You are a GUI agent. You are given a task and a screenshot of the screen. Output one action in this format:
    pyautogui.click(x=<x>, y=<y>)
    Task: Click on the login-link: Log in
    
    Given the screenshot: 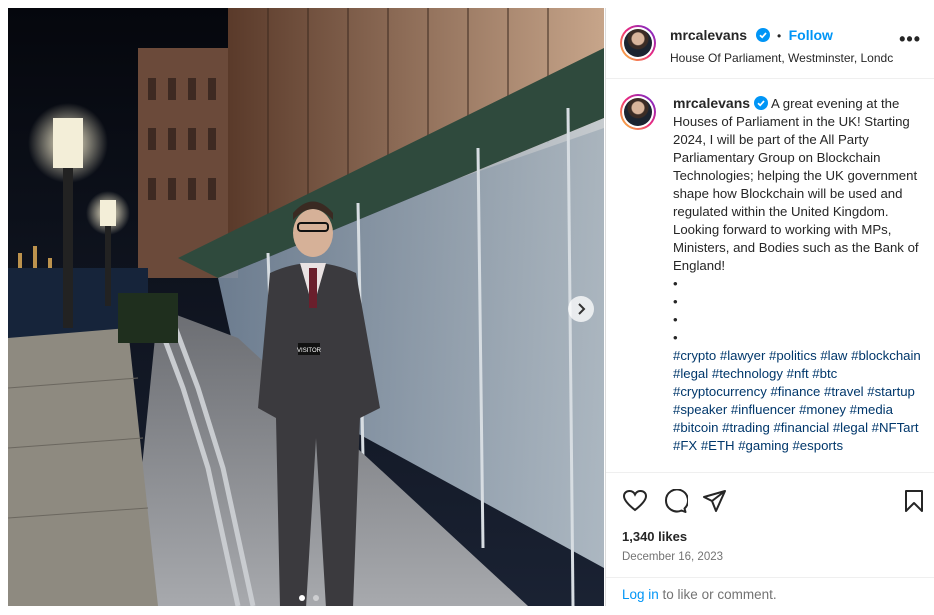 What is the action you would take?
    pyautogui.click(x=640, y=594)
    